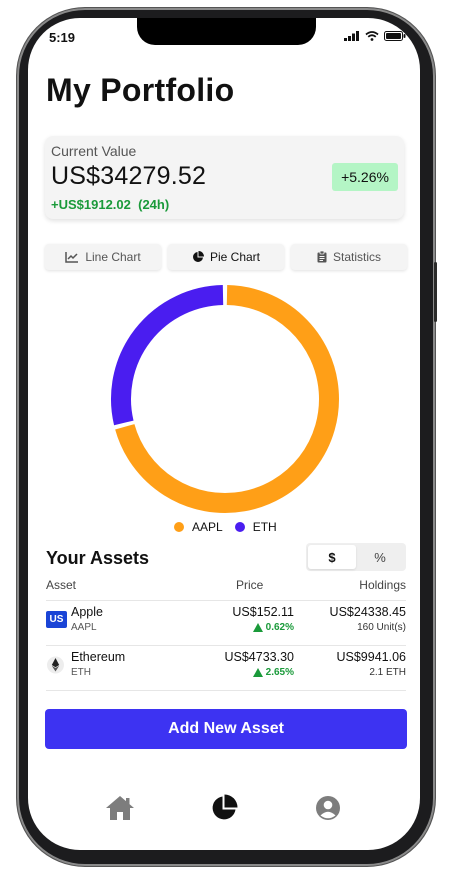 This screenshot has height=873, width=453. I want to click on asset-holdings: US$24338.45, so click(367, 612).